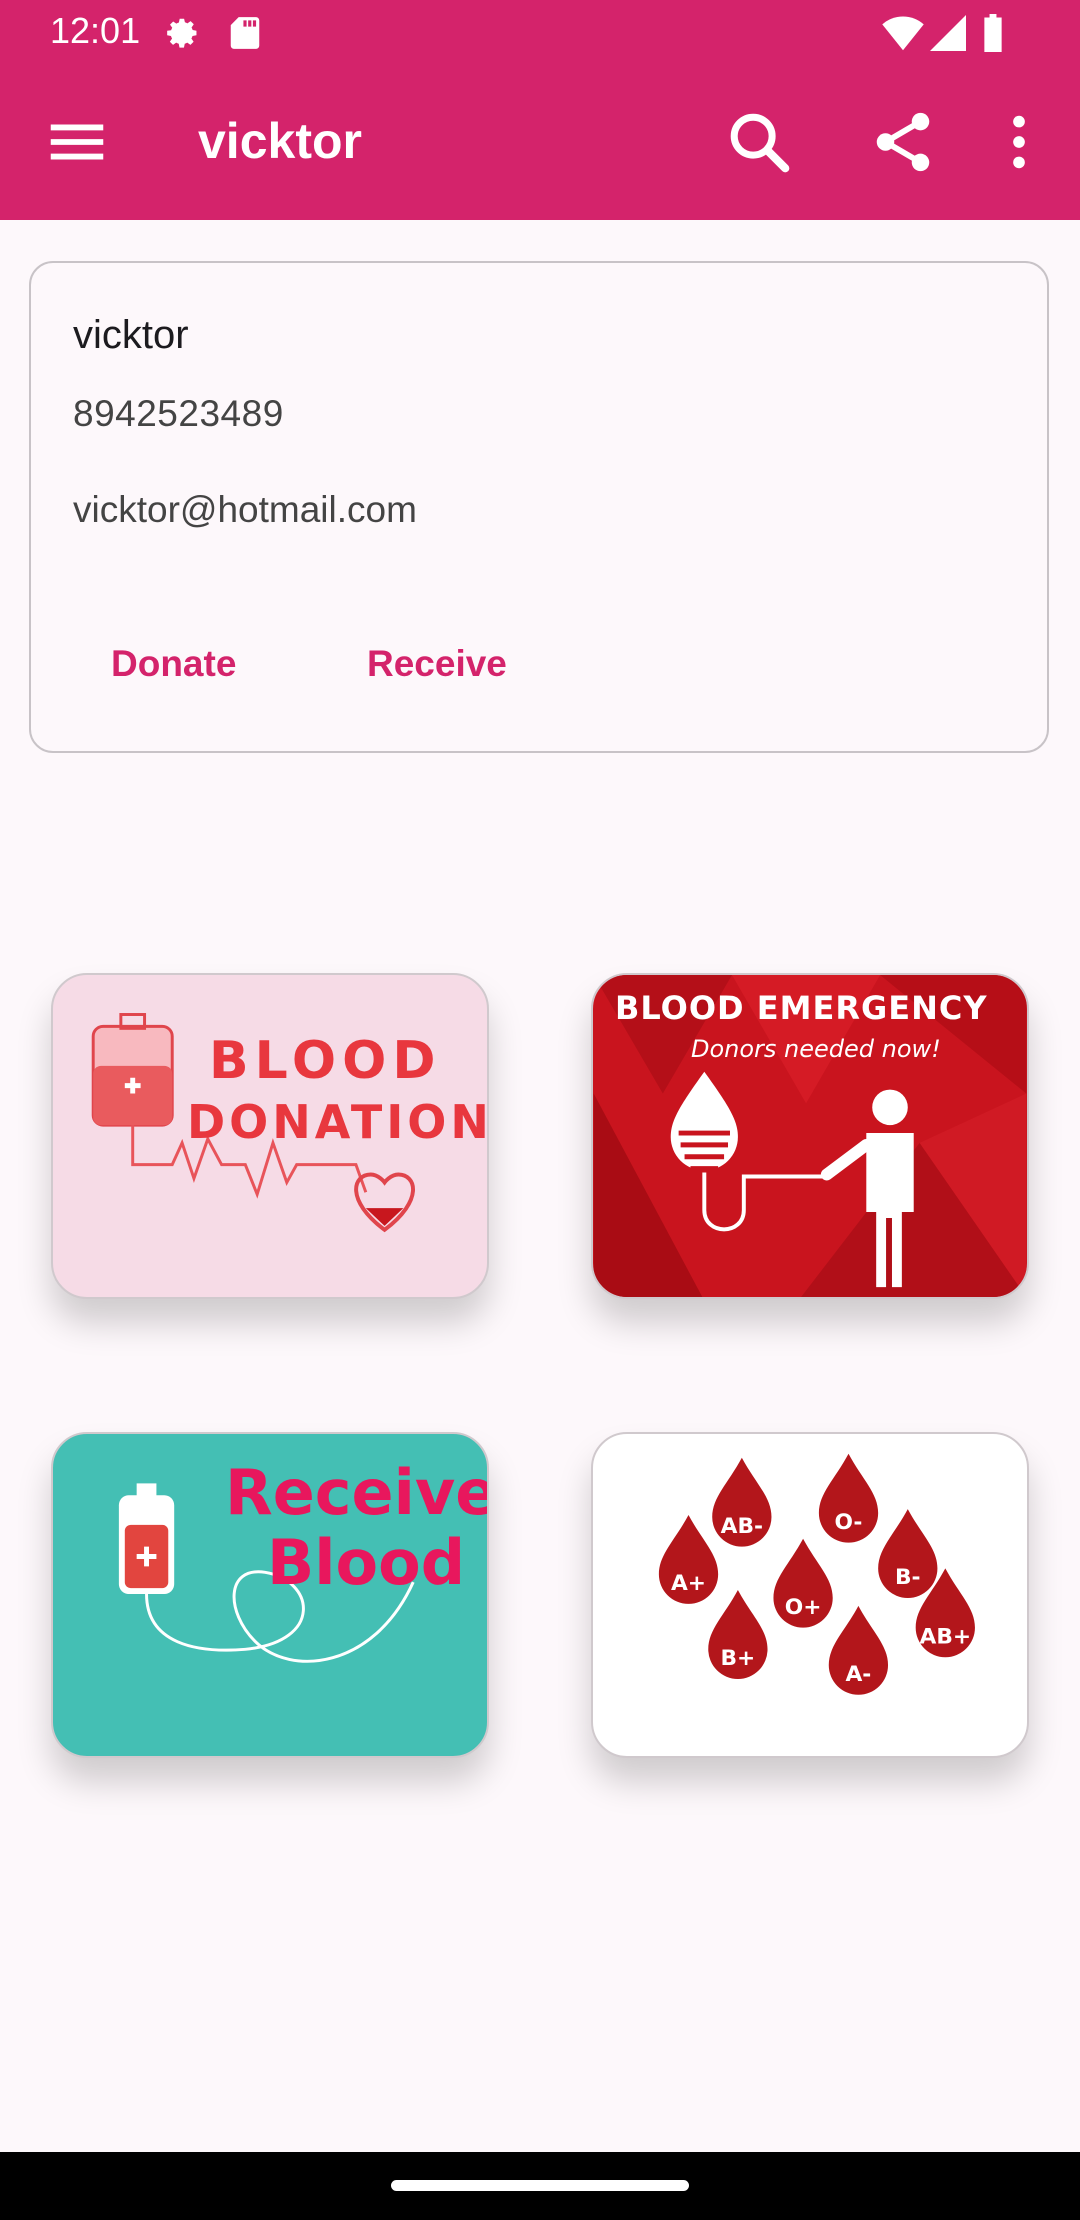 The height and width of the screenshot is (2220, 1080). Describe the element at coordinates (173, 664) in the screenshot. I see `donate-button: Donate` at that location.